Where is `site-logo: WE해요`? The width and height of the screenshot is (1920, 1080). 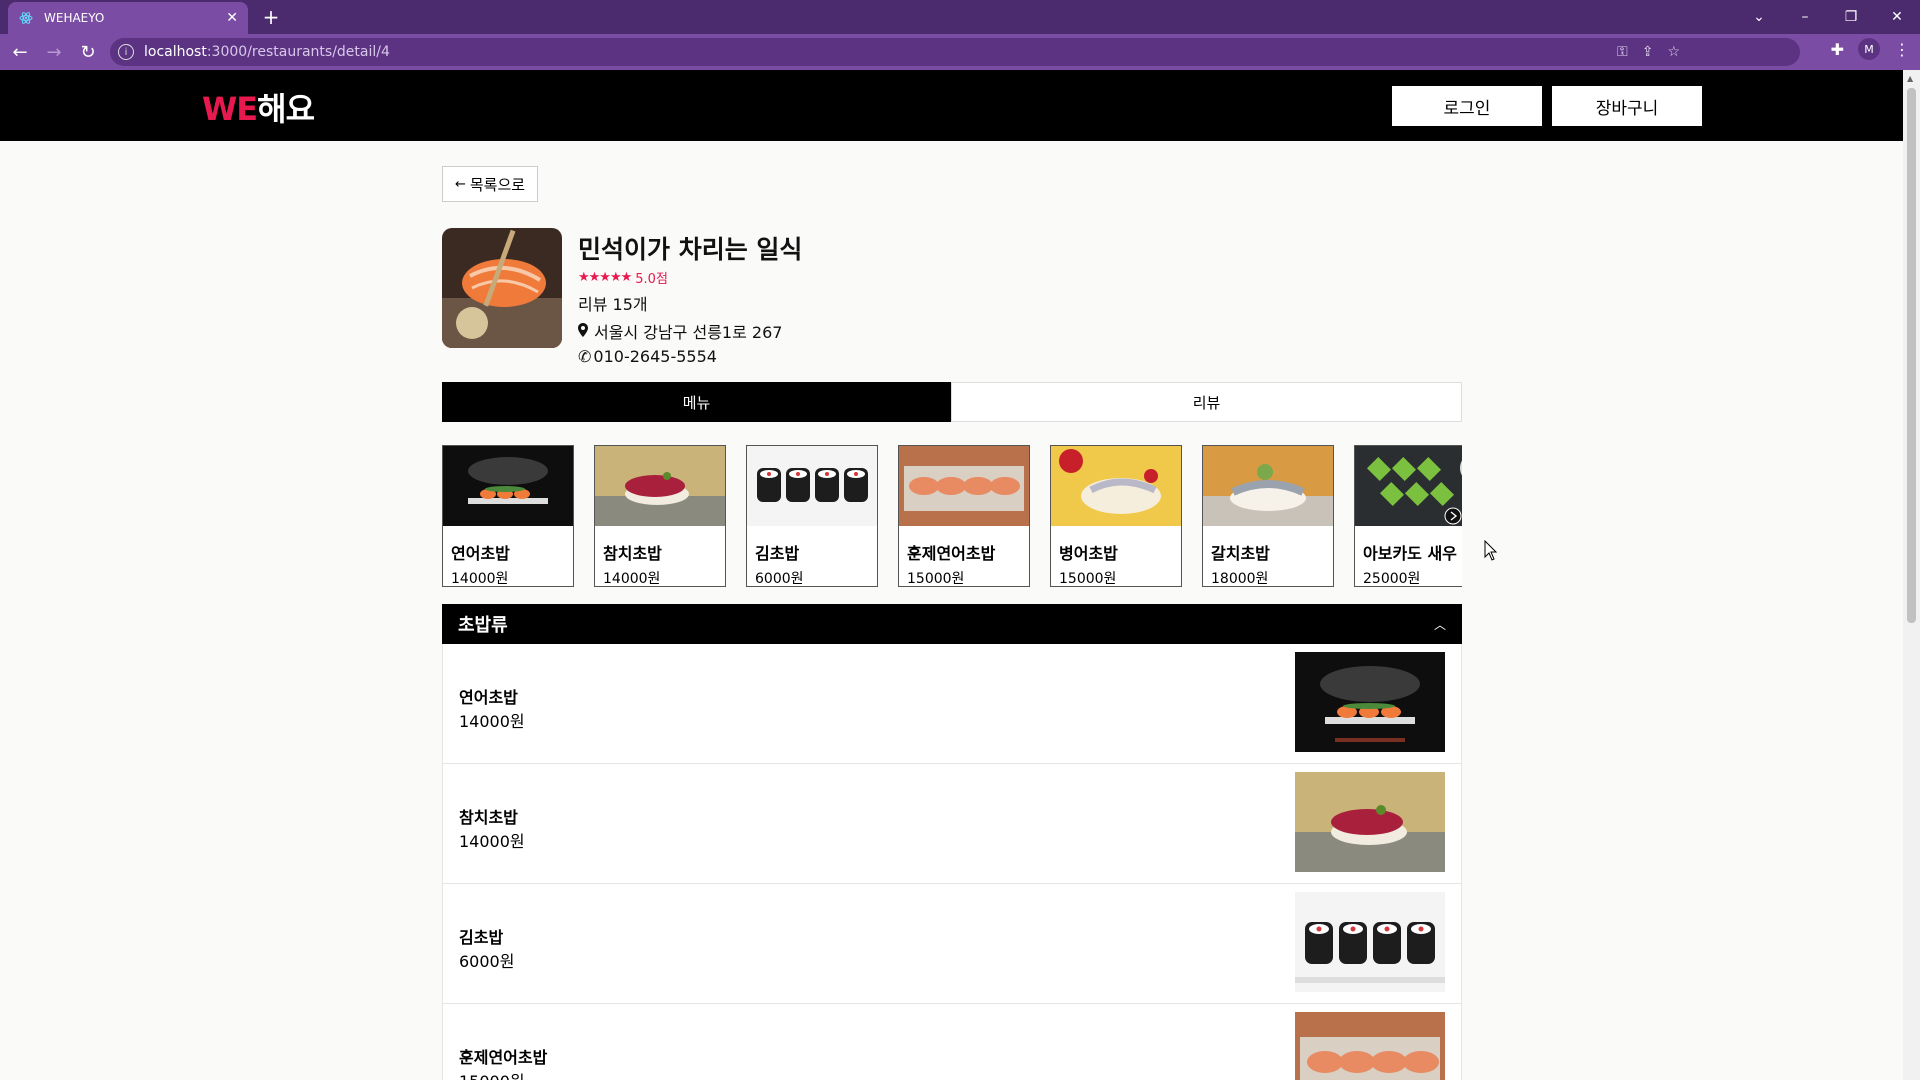
site-logo: WE해요 is located at coordinates (258, 107).